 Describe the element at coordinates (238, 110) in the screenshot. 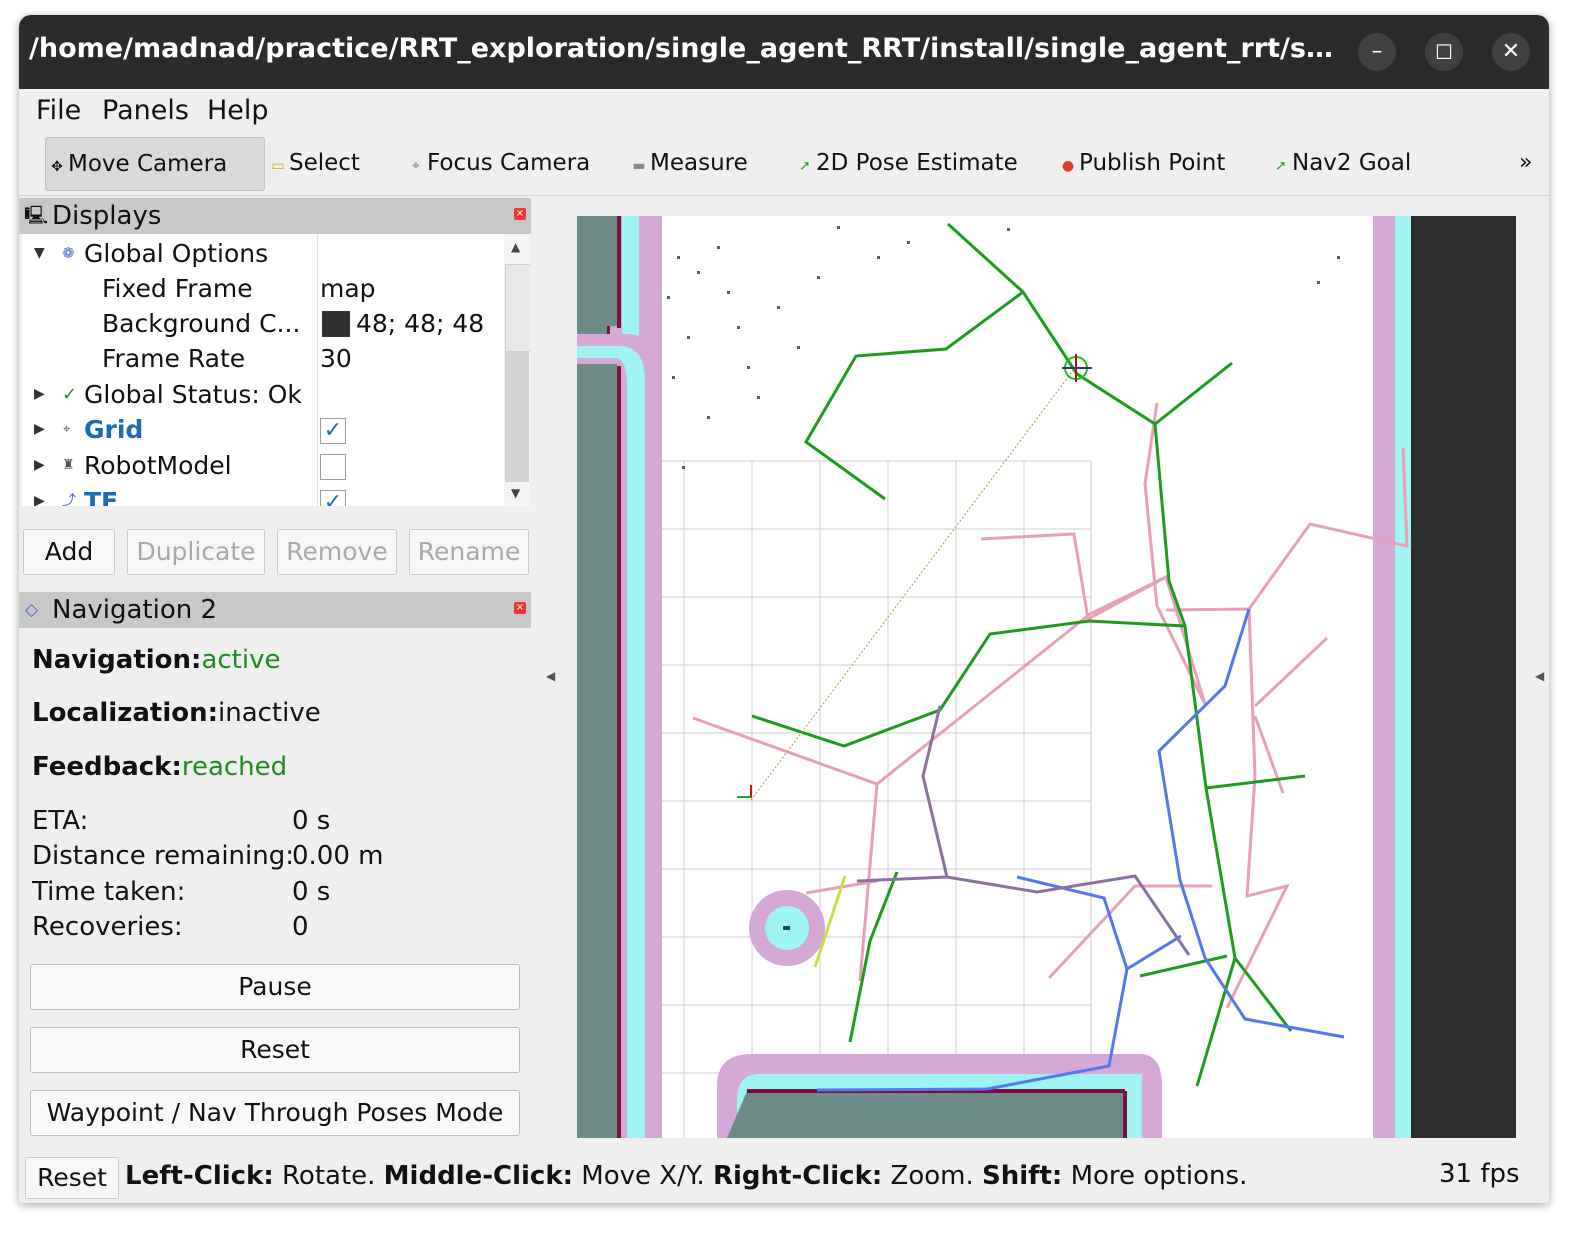

I see `menu-help: Help` at that location.